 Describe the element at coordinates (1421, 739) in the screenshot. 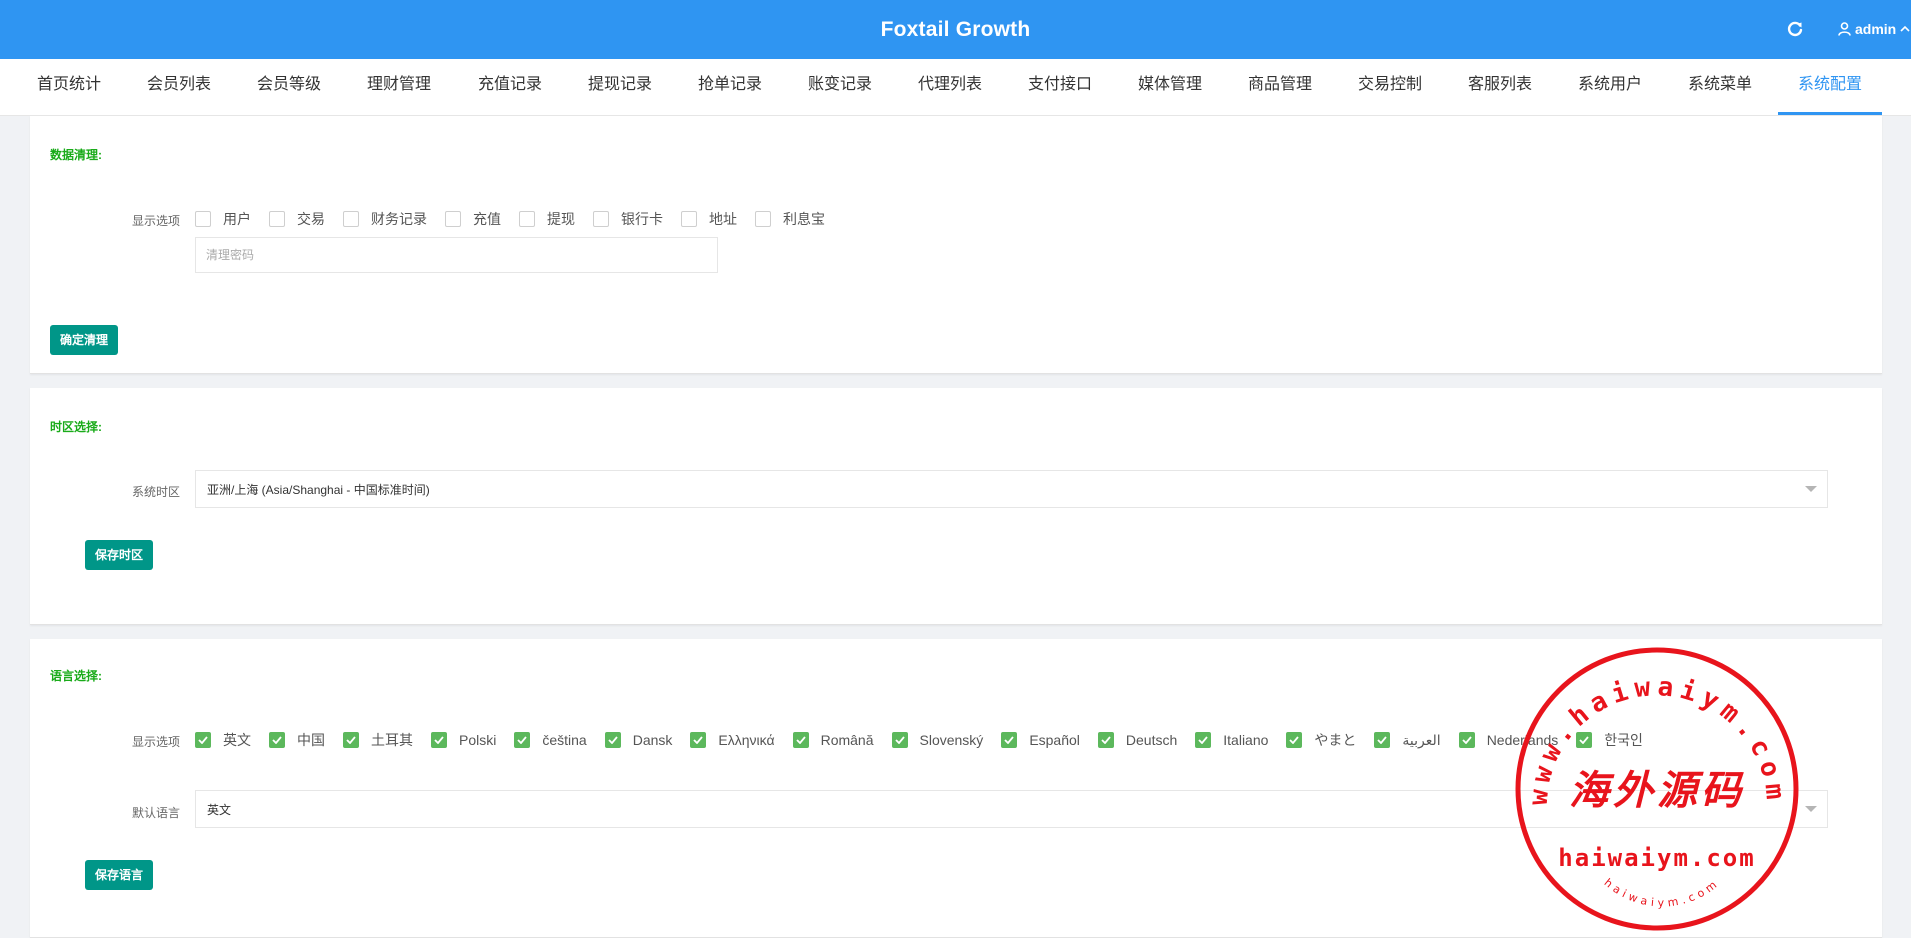

I see `checkbox-label: العربية` at that location.